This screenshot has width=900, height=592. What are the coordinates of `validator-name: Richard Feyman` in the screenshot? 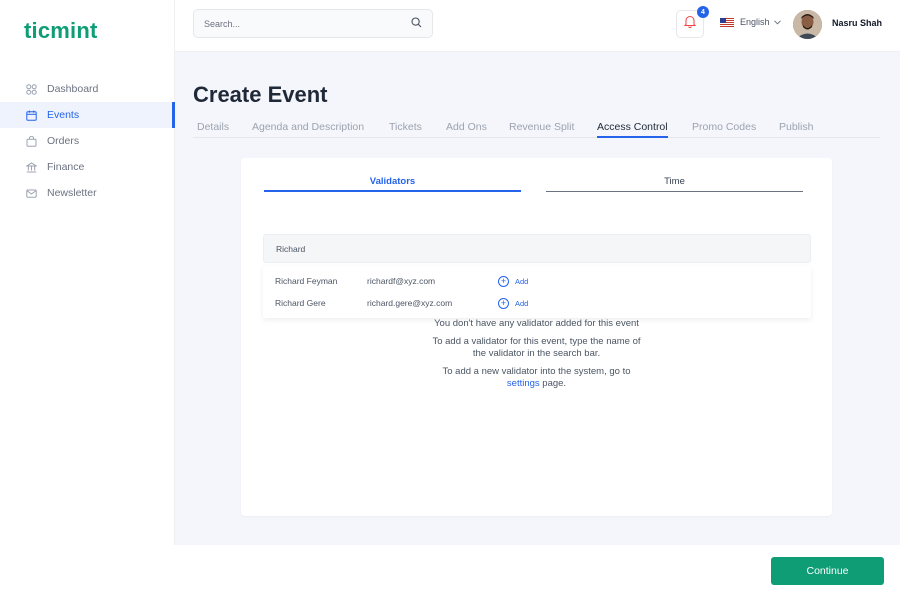 It's located at (306, 281).